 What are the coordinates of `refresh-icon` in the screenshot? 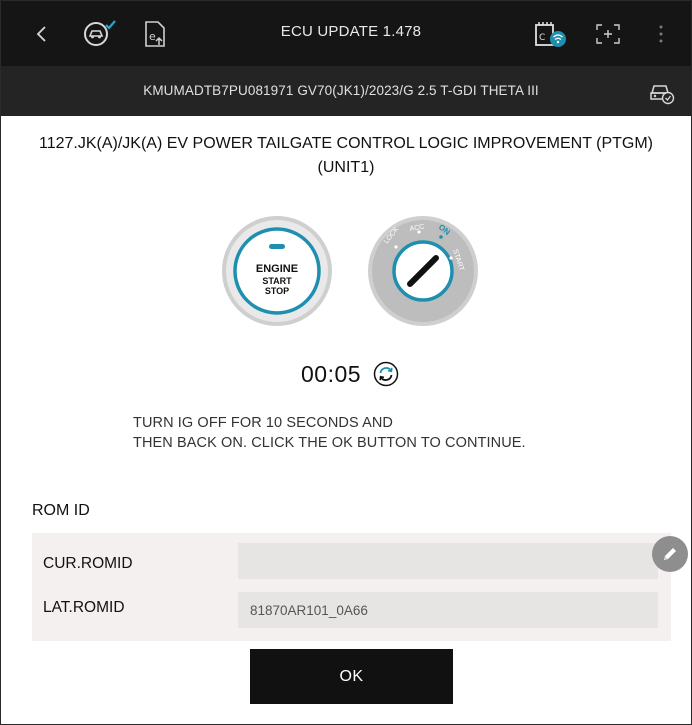 It's located at (386, 374).